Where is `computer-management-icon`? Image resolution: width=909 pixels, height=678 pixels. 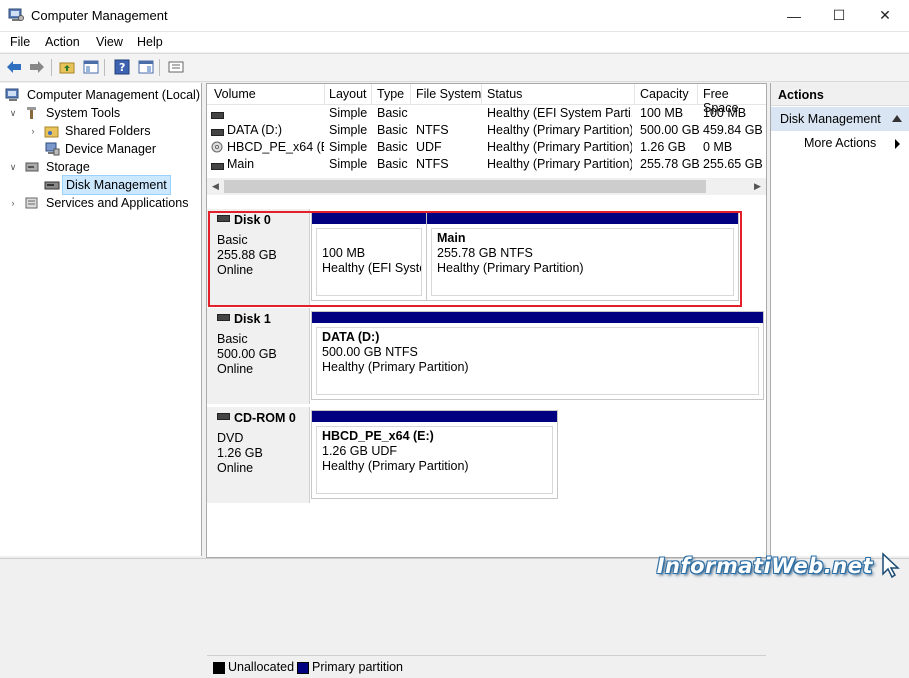 computer-management-icon is located at coordinates (12, 94).